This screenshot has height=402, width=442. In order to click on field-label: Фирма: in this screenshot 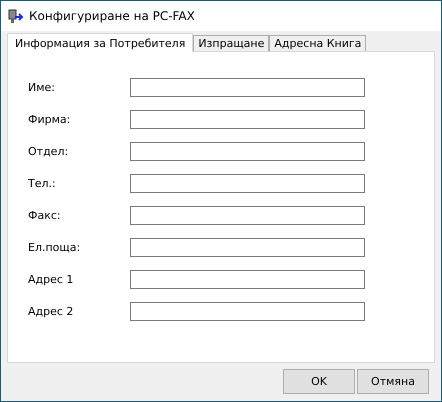, I will do `click(50, 119)`.